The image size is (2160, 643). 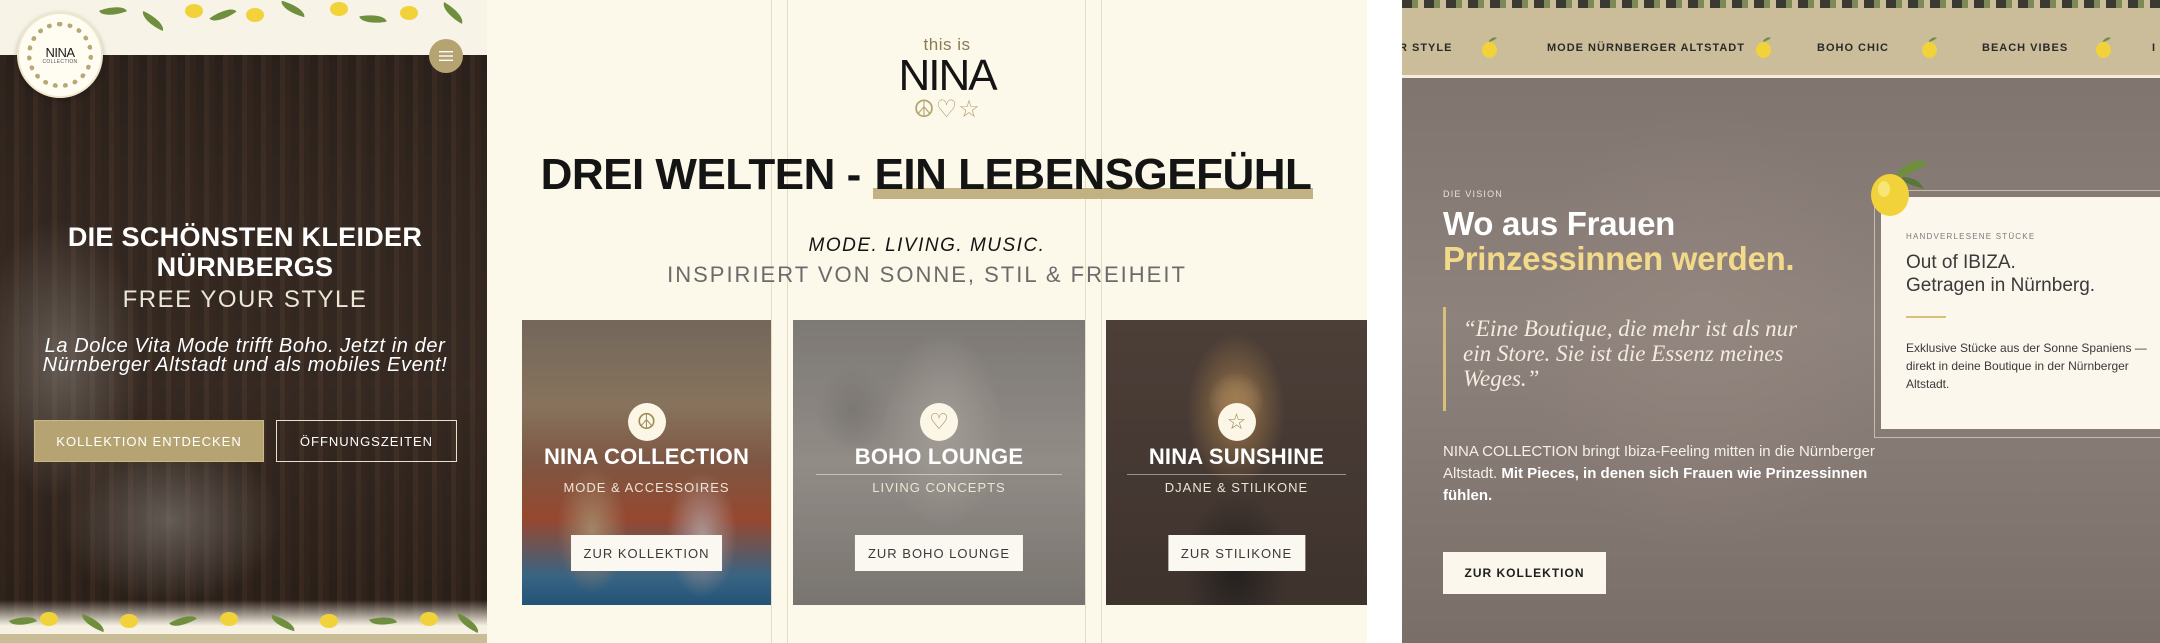 What do you see at coordinates (60, 61) in the screenshot?
I see `logo-subtitle: COLLECTION` at bounding box center [60, 61].